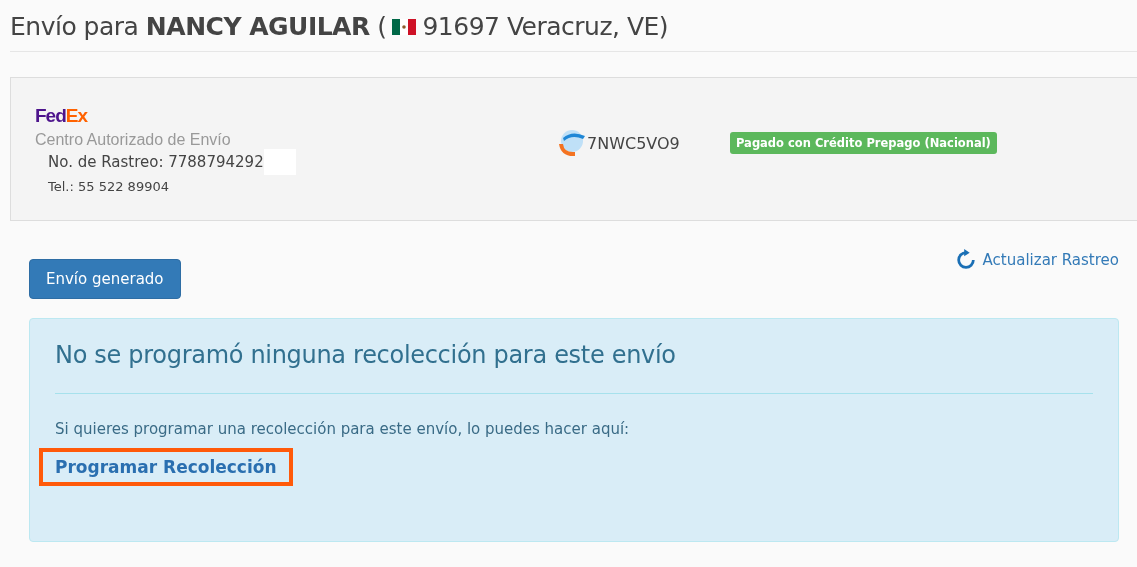 The height and width of the screenshot is (567, 1137). Describe the element at coordinates (633, 143) in the screenshot. I see `guide-code: 7NWC5VO9` at that location.